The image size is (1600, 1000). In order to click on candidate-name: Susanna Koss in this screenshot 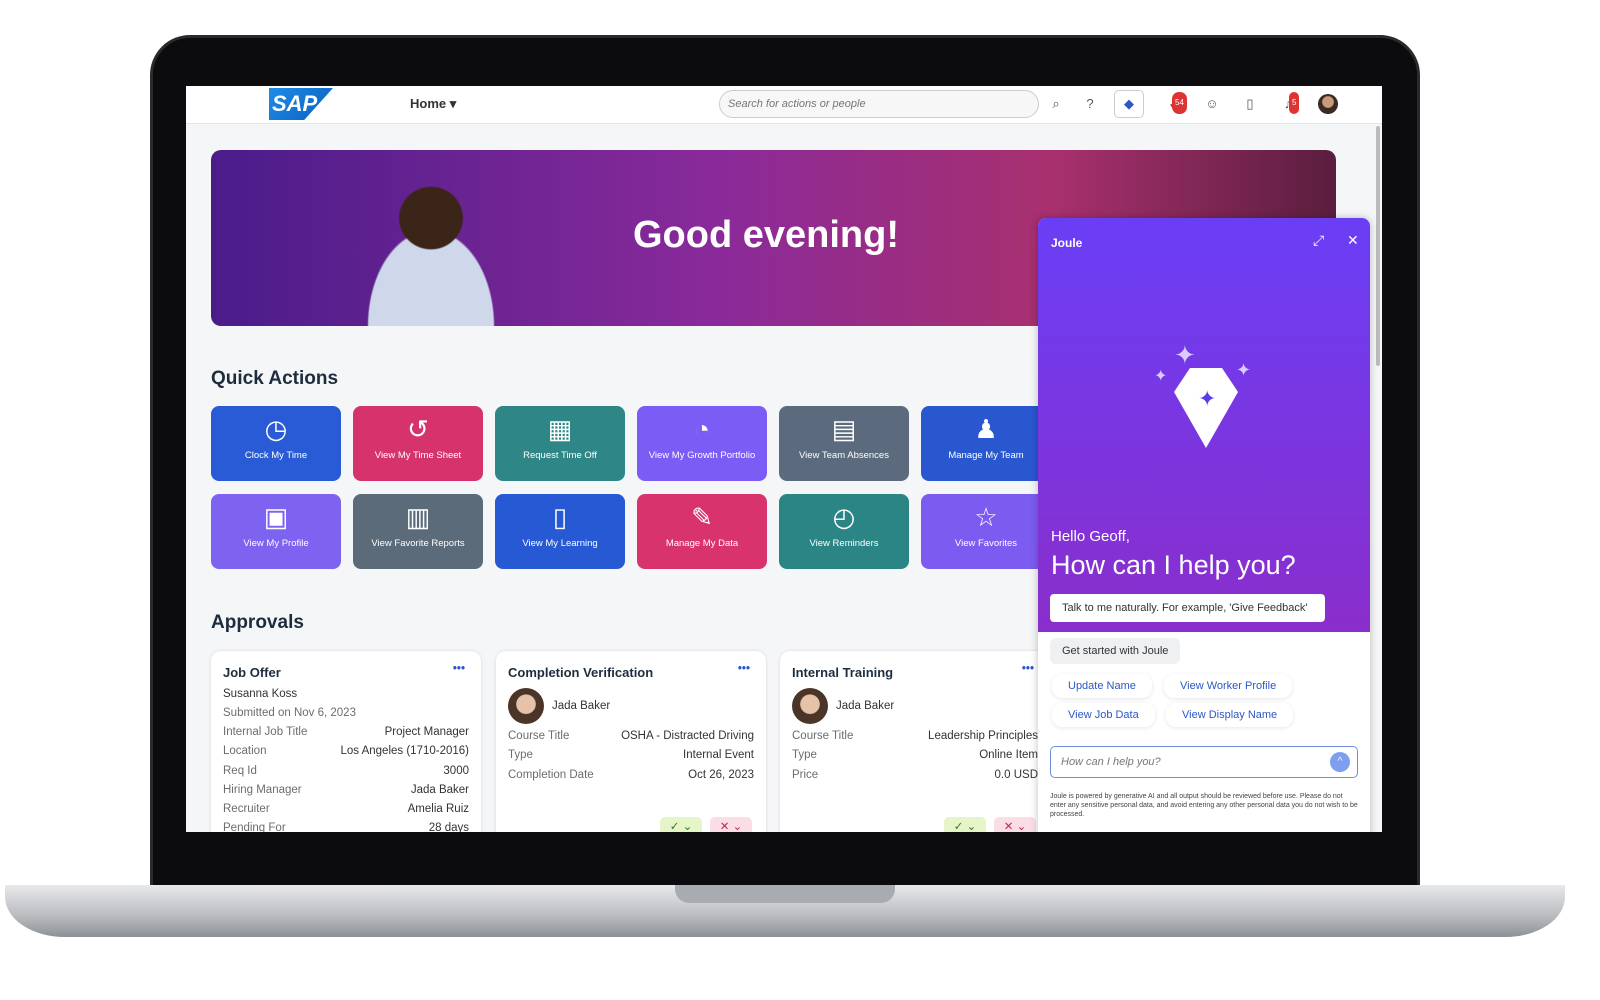, I will do `click(260, 694)`.